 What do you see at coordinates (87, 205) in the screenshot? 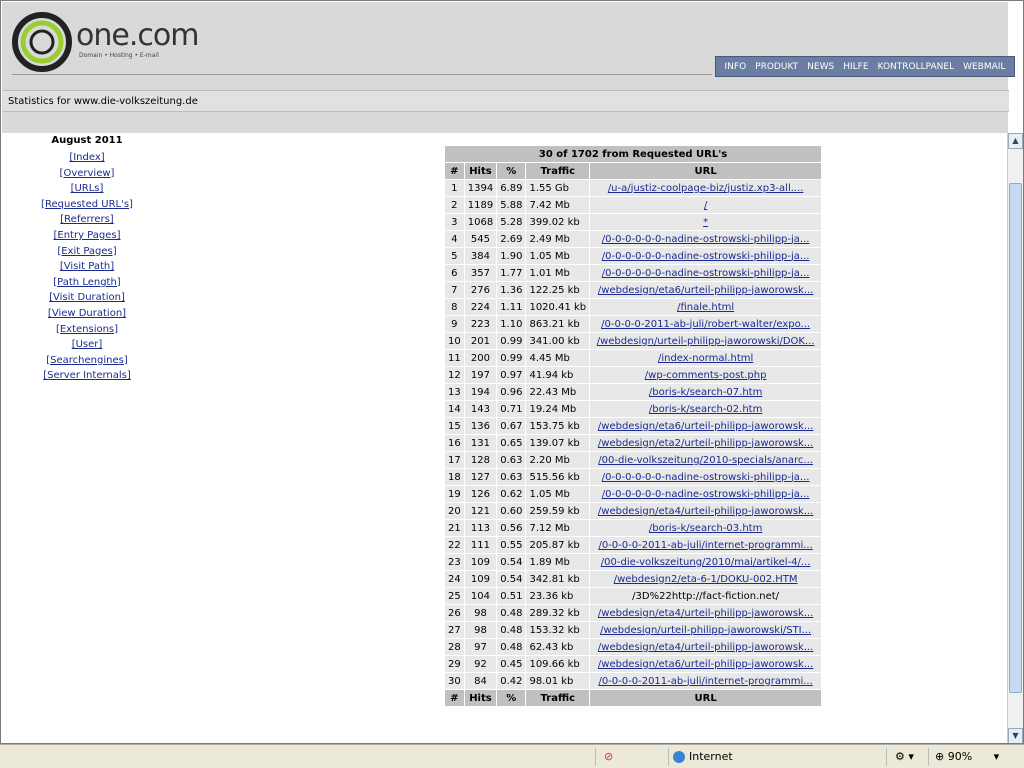
I see `sidebar-link-requested-urls: [Requested URL's]` at bounding box center [87, 205].